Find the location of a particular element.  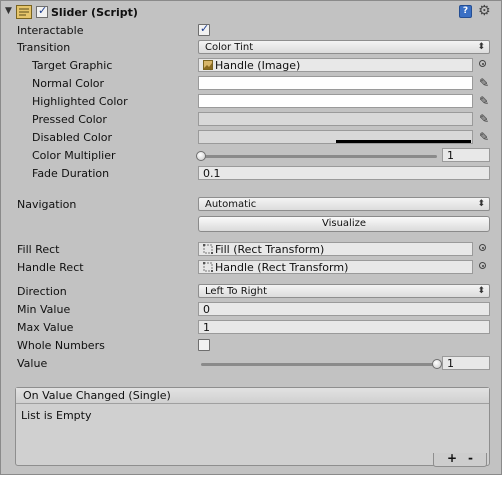

fade-duration-value: 0.1 is located at coordinates (212, 173).